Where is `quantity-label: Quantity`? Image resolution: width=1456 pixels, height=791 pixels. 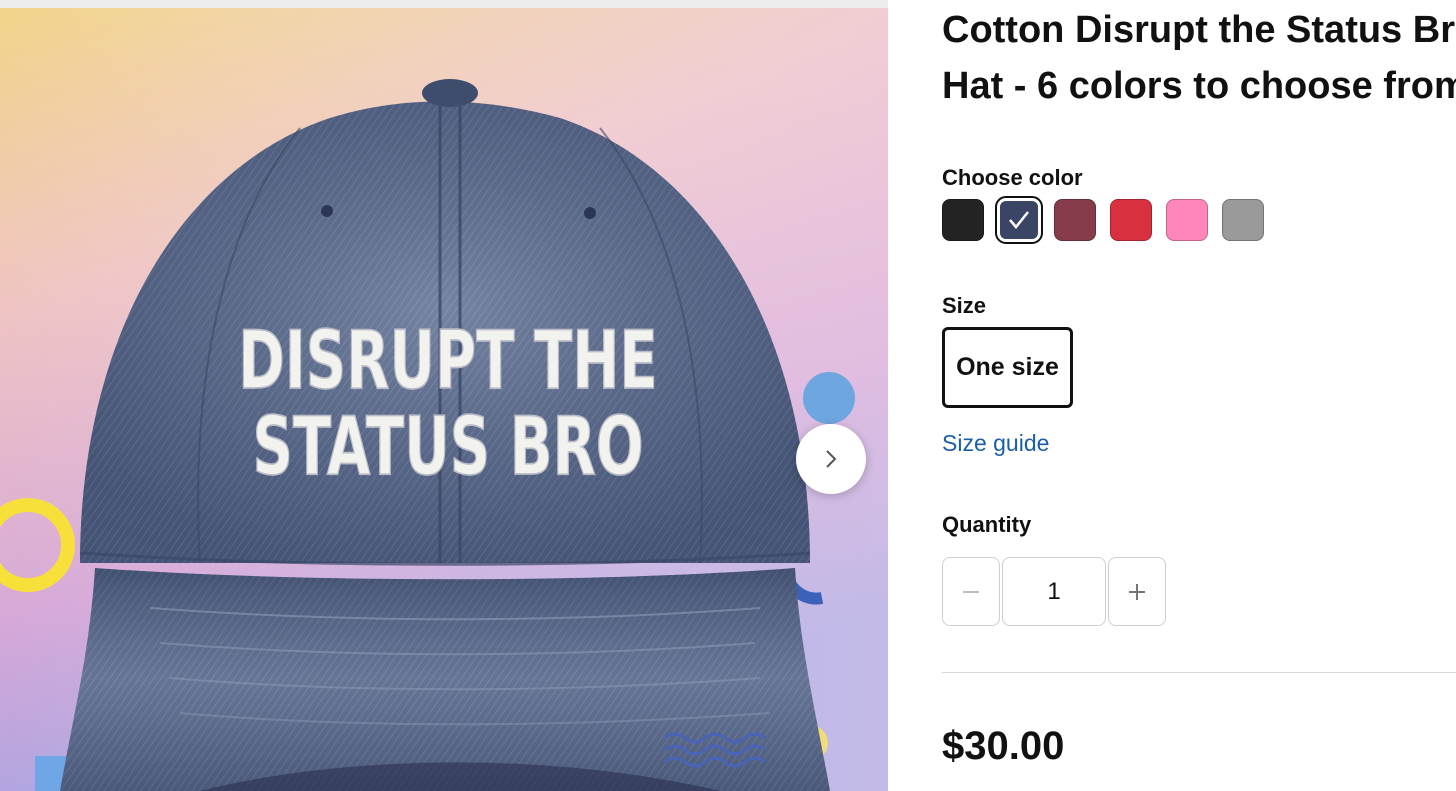 quantity-label: Quantity is located at coordinates (987, 524).